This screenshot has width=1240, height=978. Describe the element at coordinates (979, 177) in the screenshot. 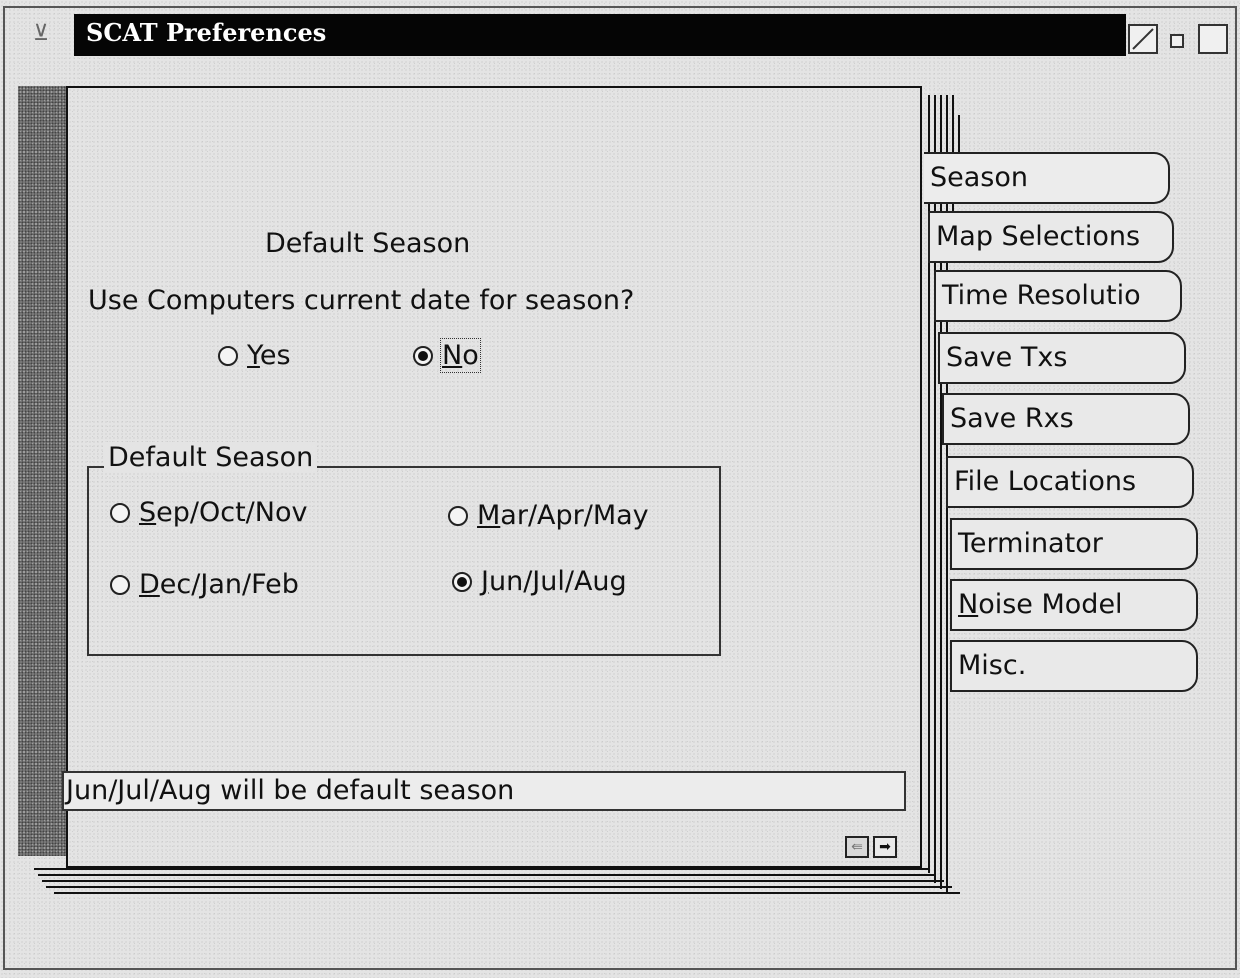

I see `tab-label: Season` at that location.